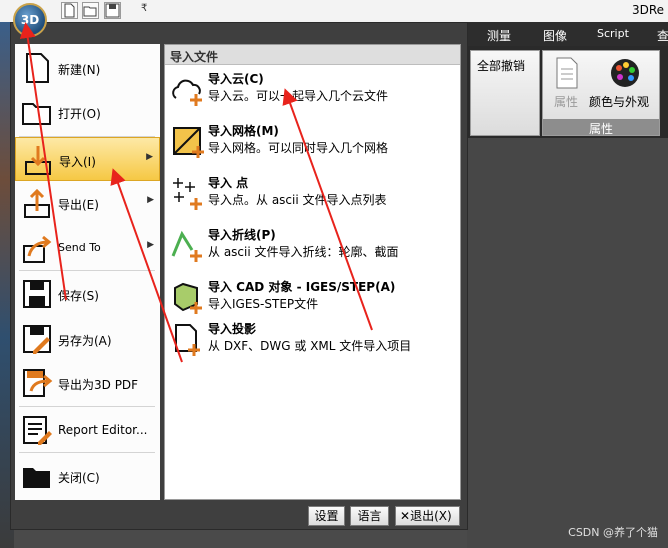 The width and height of the screenshot is (668, 548). What do you see at coordinates (188, 142) in the screenshot?
I see `mesh-import-icon` at bounding box center [188, 142].